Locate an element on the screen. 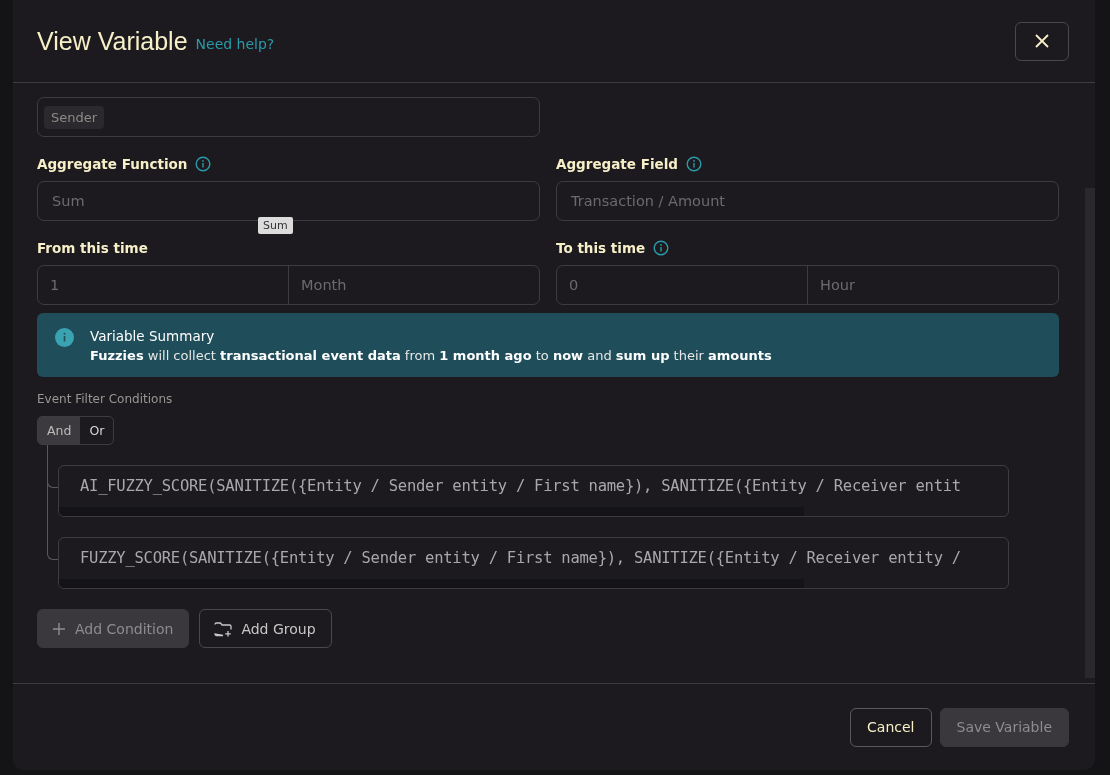  condition-box: FUZZY_SCORE(SANITIZE({Entity / Sender entity / First name}), SANITIZE({Entity / Receiver entity / is located at coordinates (533, 563).